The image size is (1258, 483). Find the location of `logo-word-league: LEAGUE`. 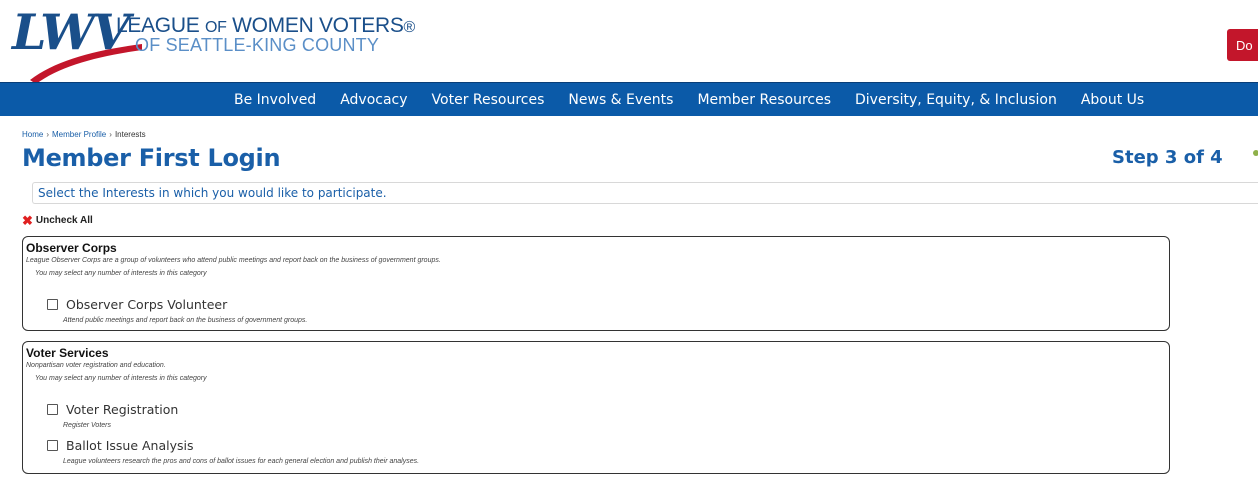

logo-word-league: LEAGUE is located at coordinates (158, 25).